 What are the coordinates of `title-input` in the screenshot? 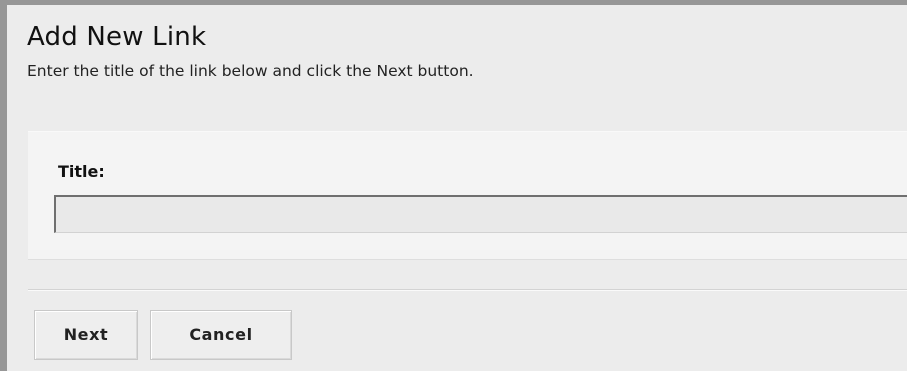 It's located at (480, 214).